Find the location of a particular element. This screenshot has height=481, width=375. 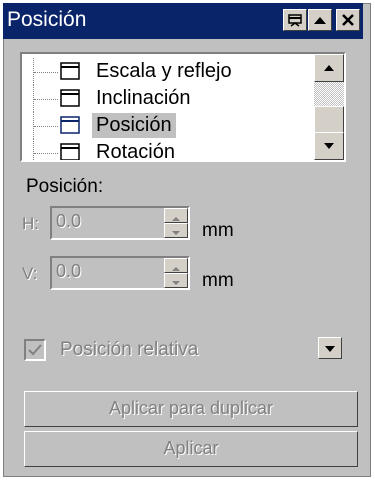

relative-position-label: Posición relativa is located at coordinates (129, 349).